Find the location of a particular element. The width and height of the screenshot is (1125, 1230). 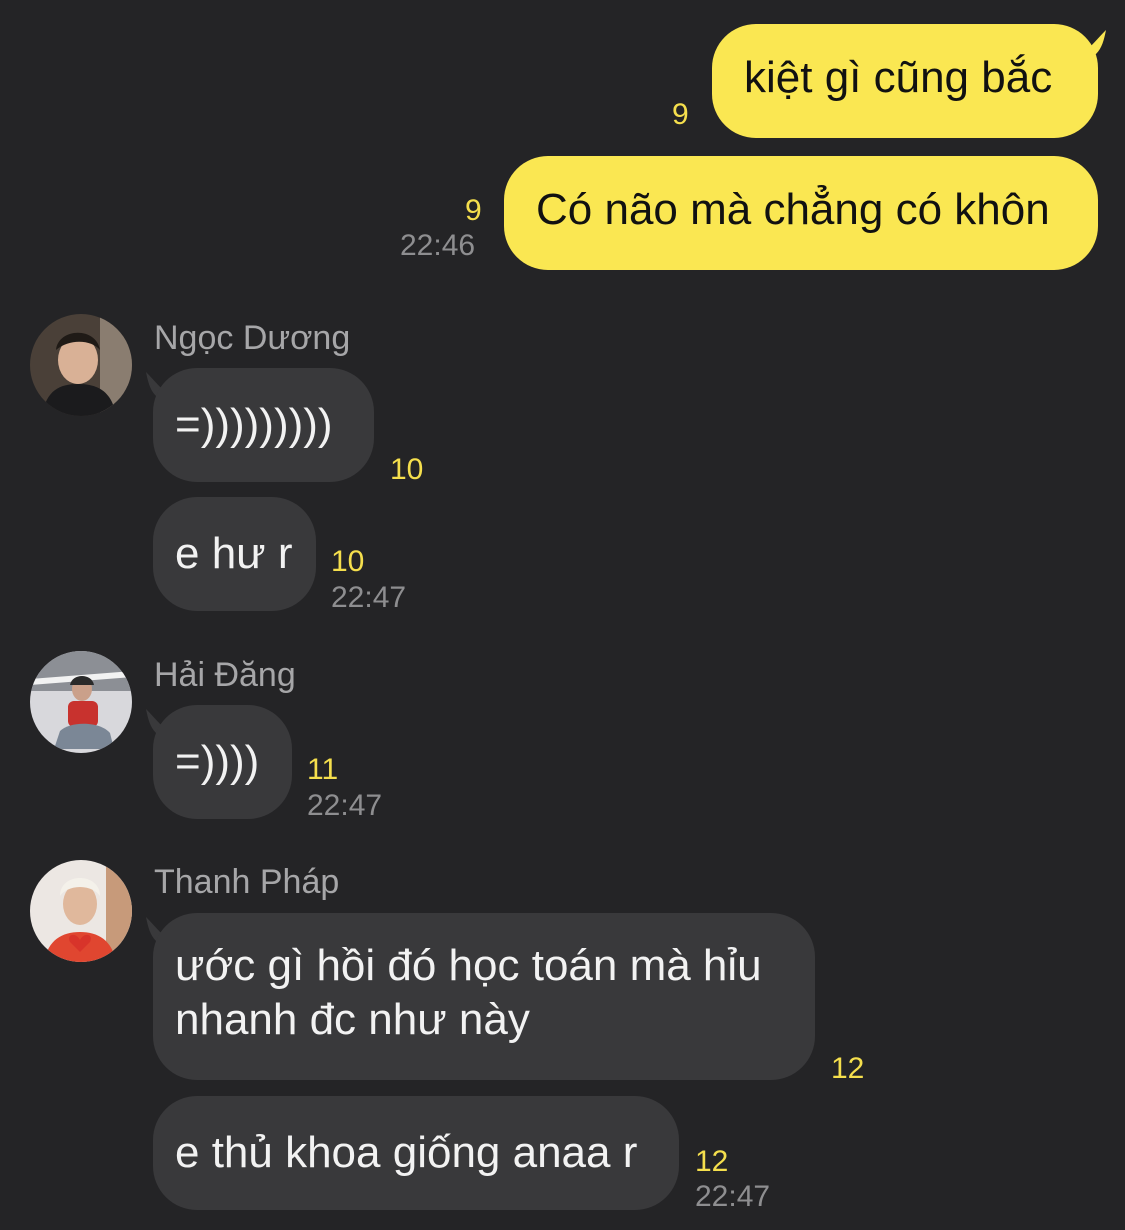

incoming-message-bubble: =)))) is located at coordinates (222, 762).